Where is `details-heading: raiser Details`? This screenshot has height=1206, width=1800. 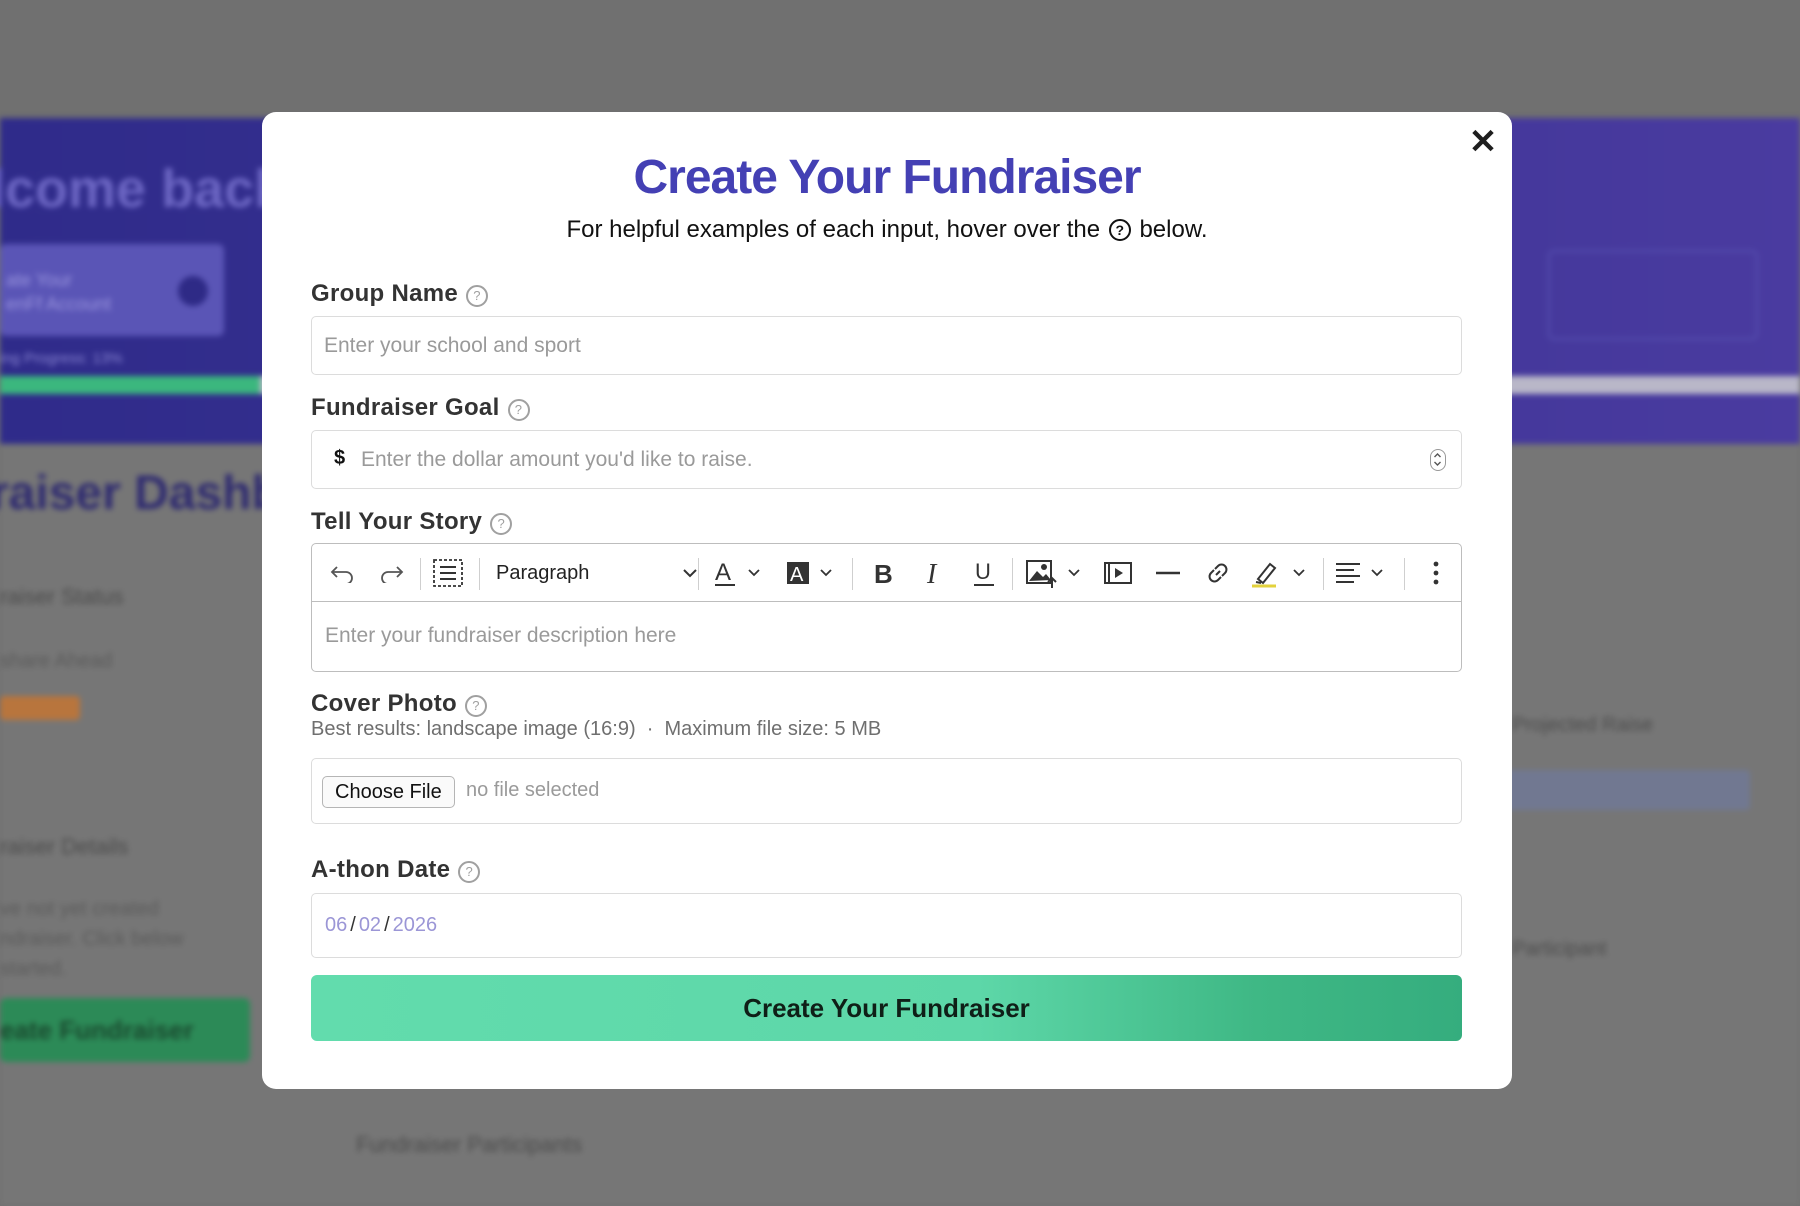
details-heading: raiser Details is located at coordinates (64, 846).